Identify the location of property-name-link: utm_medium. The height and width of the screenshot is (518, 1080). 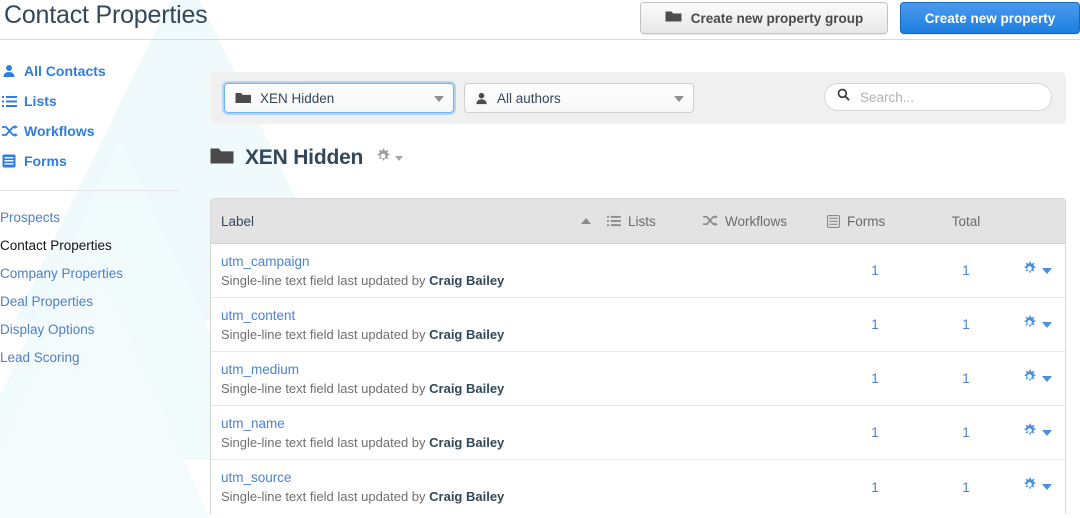
(260, 369).